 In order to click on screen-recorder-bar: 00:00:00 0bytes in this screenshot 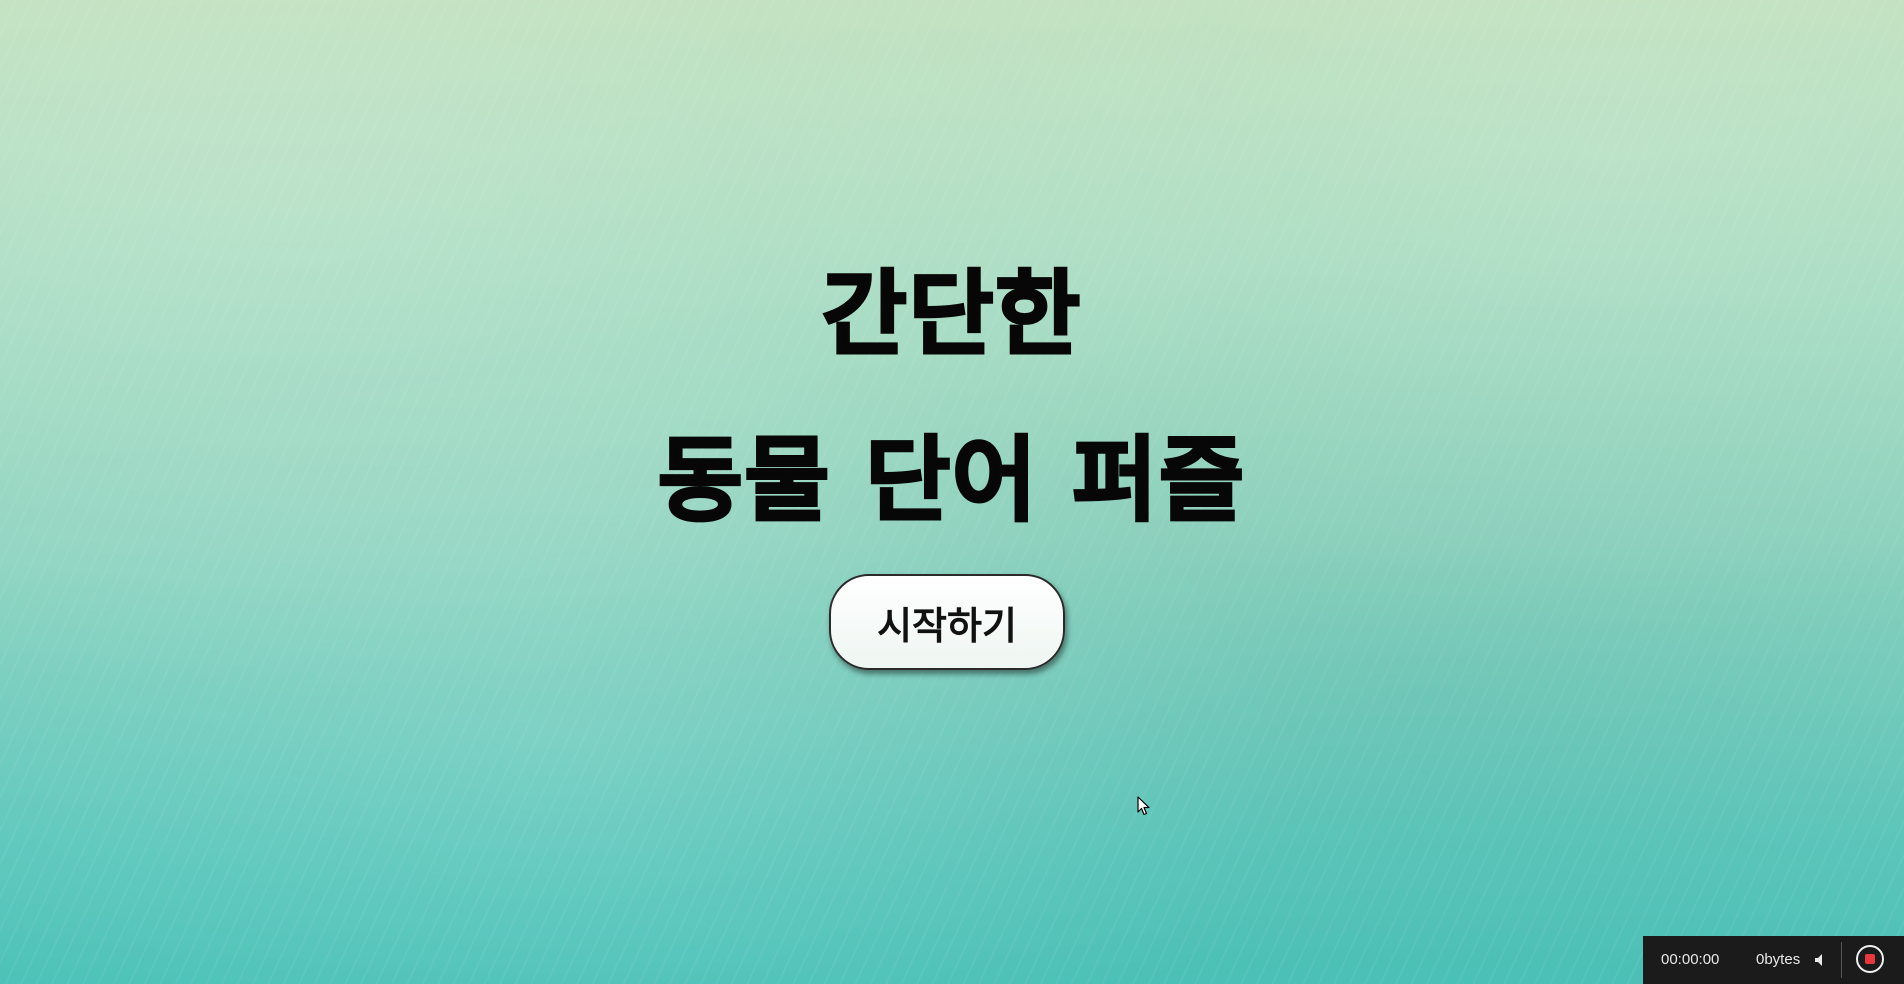, I will do `click(1773, 960)`.